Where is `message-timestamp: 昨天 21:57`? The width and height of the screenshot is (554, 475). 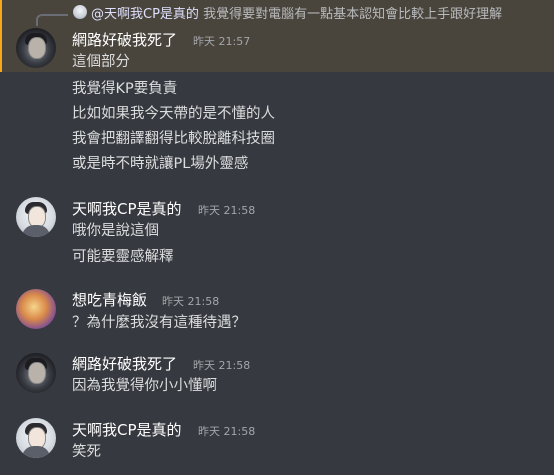 message-timestamp: 昨天 21:57 is located at coordinates (222, 41).